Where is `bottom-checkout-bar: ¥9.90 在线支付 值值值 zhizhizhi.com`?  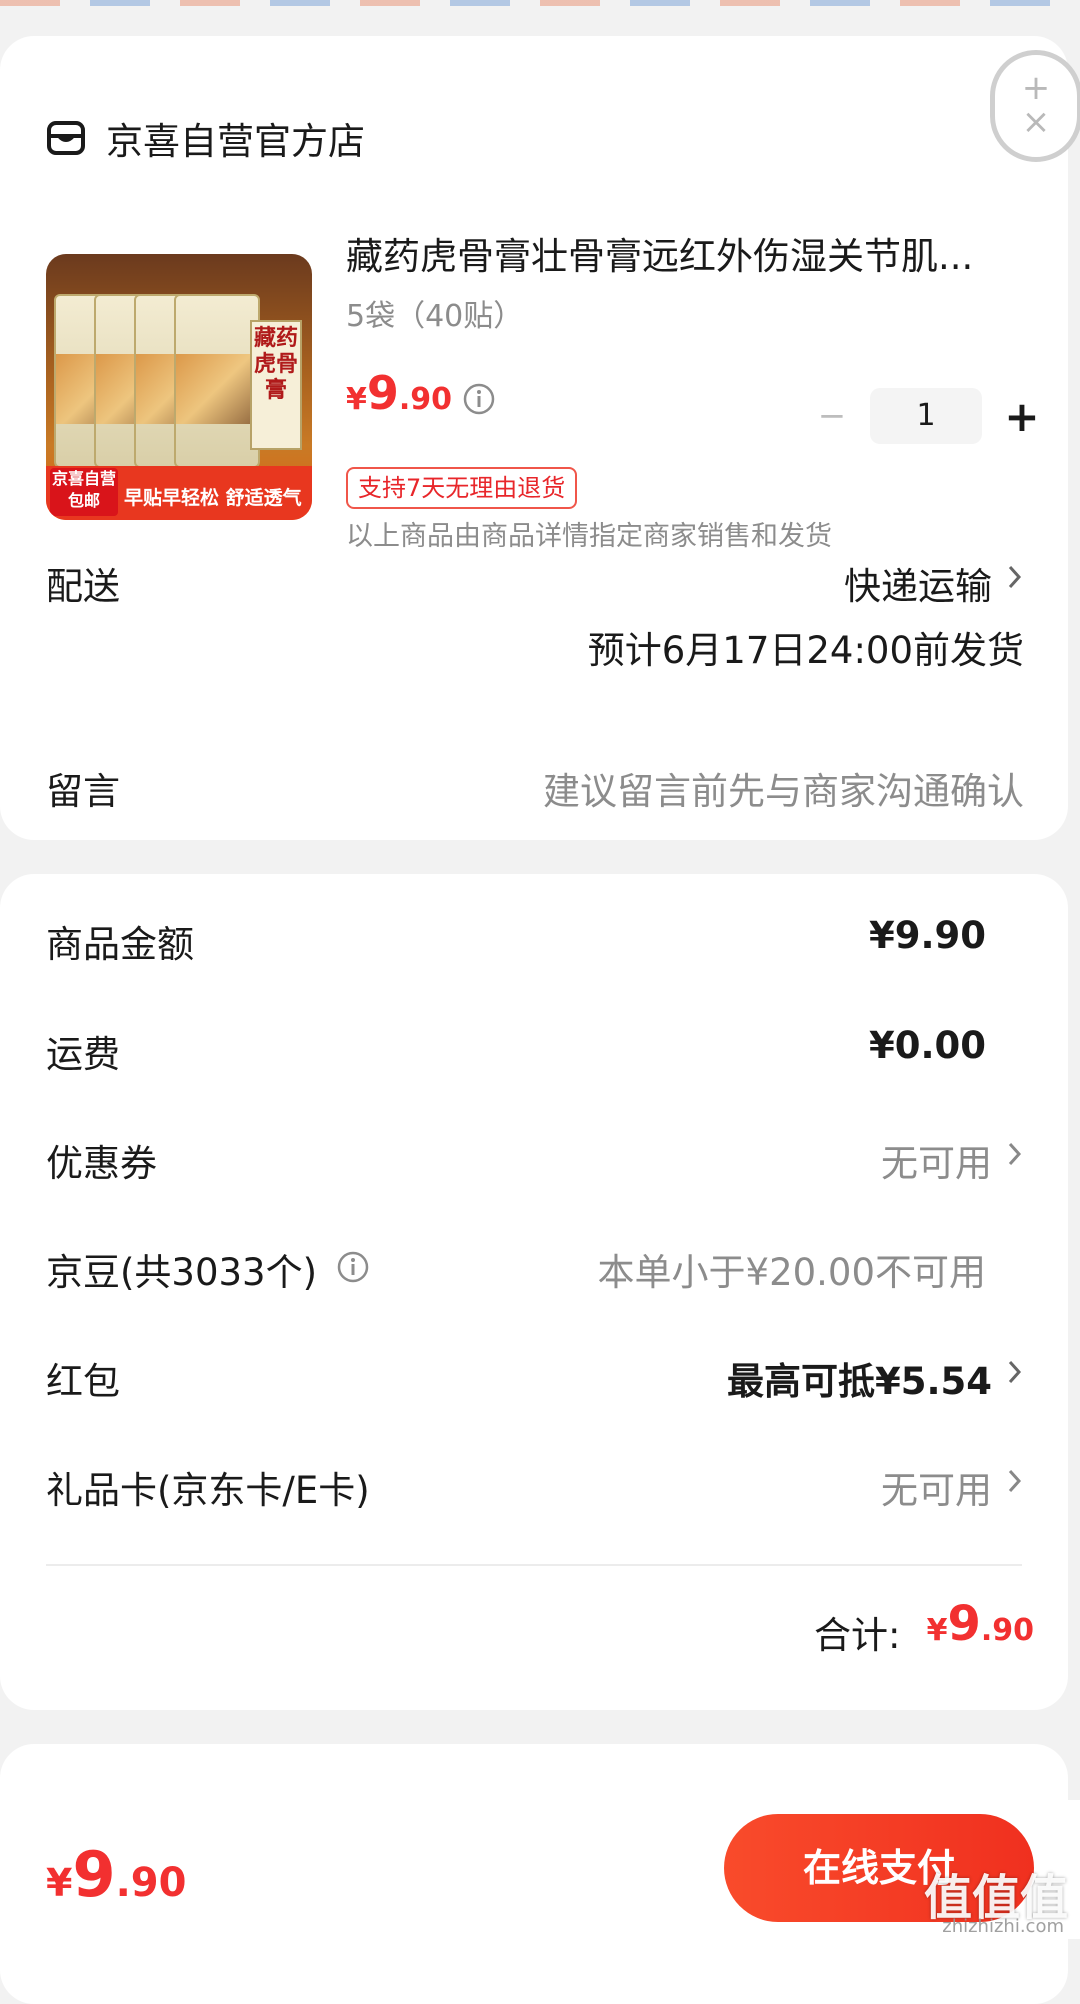 bottom-checkout-bar: ¥9.90 在线支付 值值值 zhizhizhi.com is located at coordinates (540, 1869).